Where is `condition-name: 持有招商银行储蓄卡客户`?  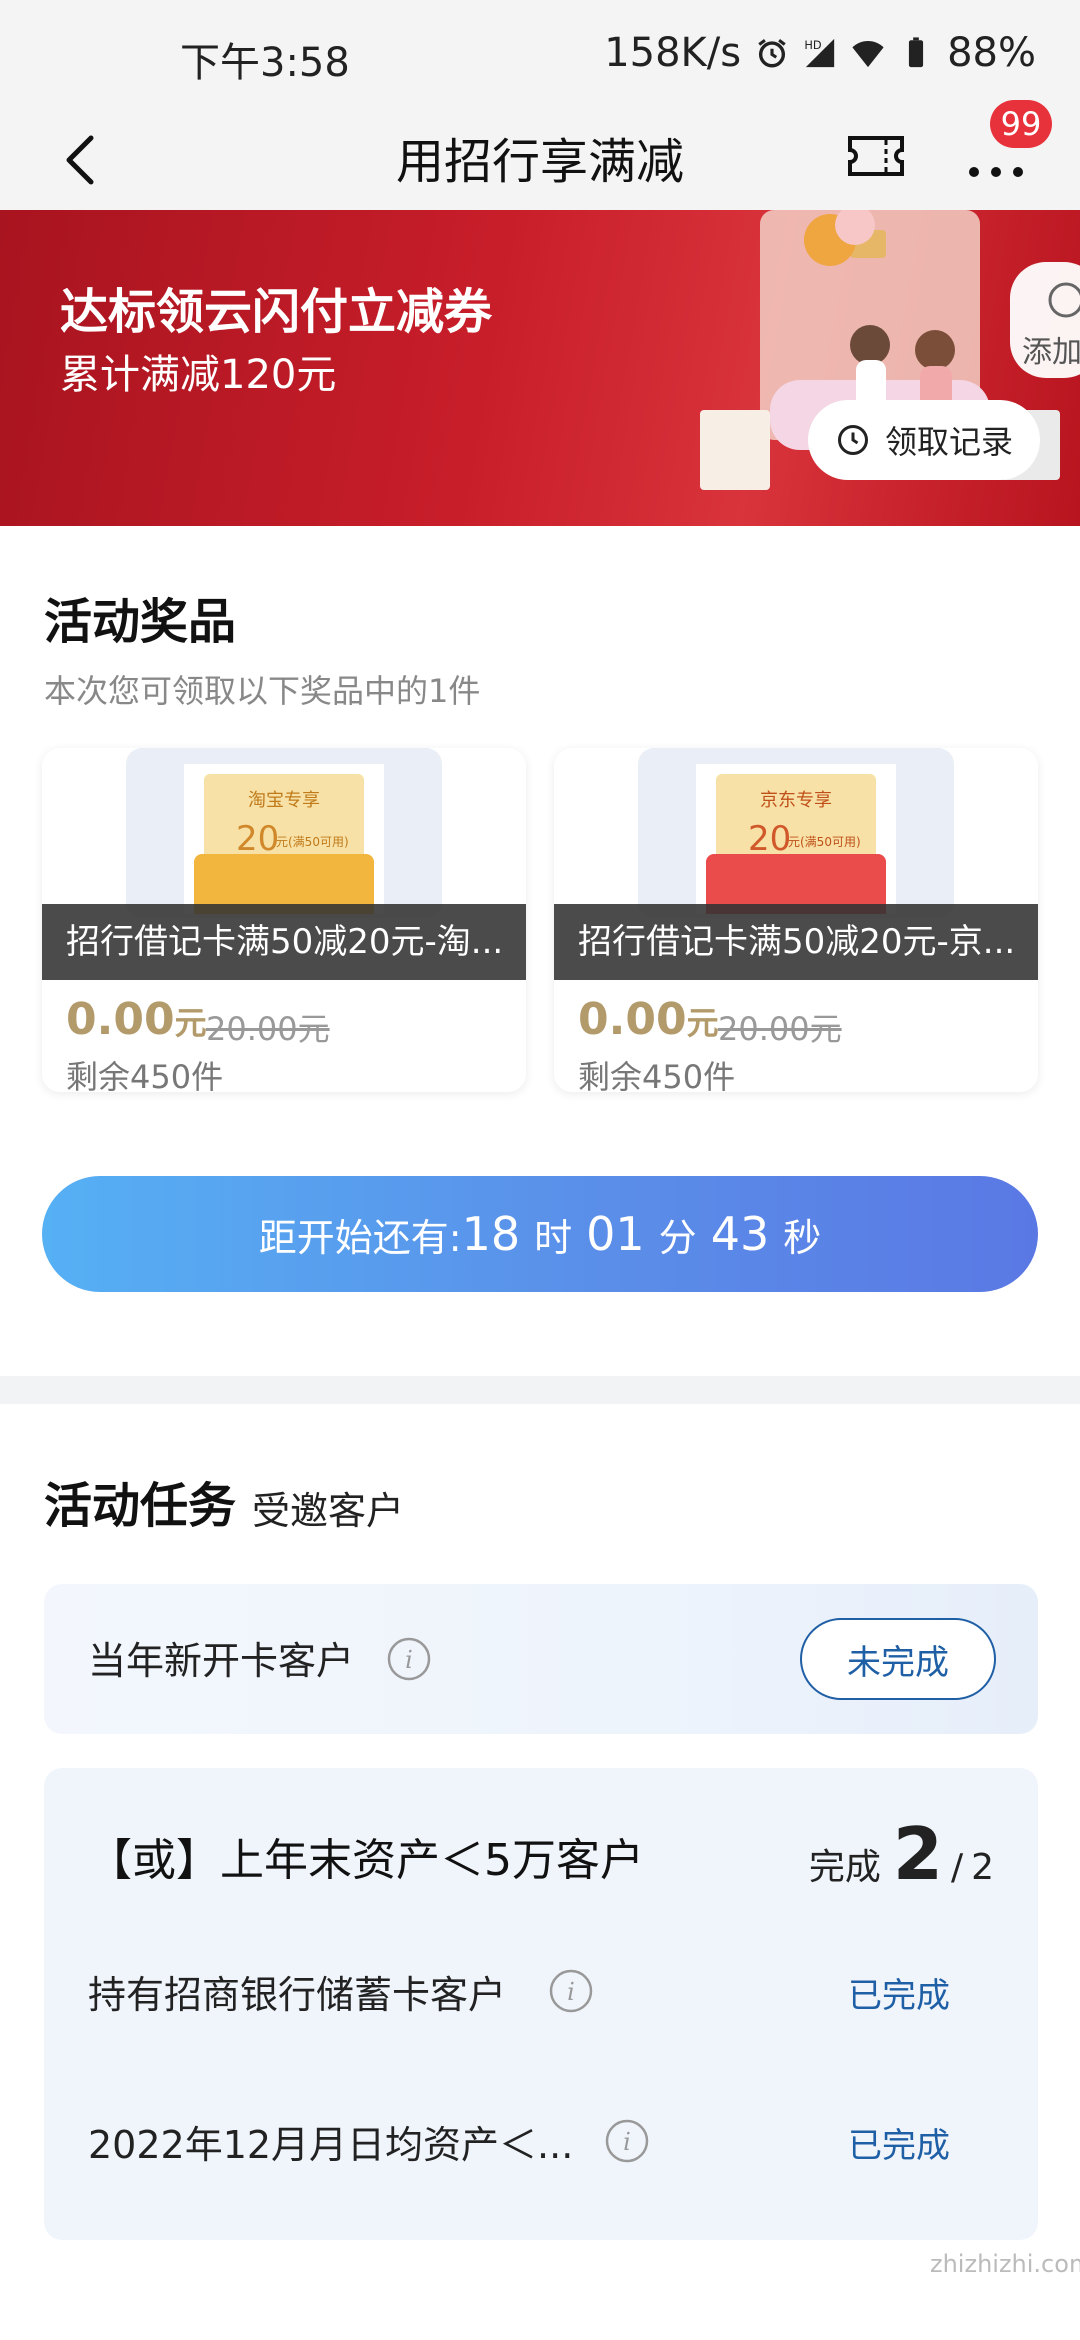 condition-name: 持有招商银行储蓄卡客户 is located at coordinates (297, 1995).